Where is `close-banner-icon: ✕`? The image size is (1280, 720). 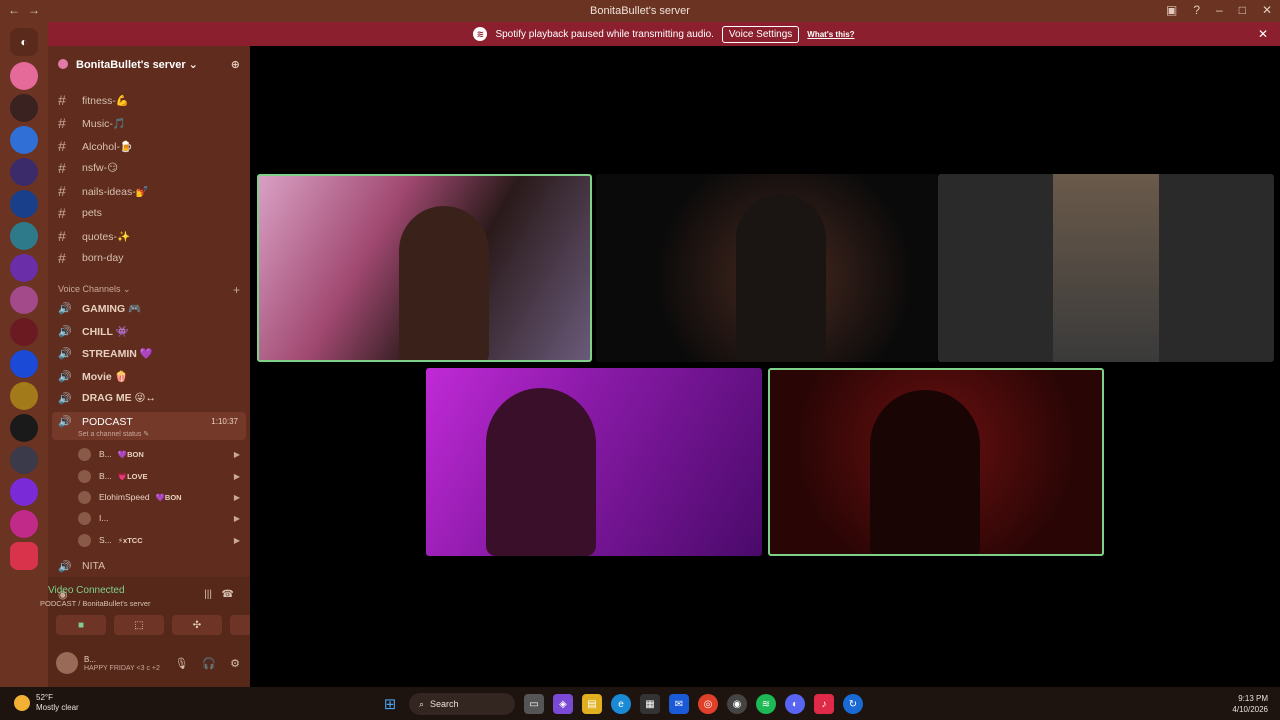
close-banner-icon: ✕ is located at coordinates (1263, 34).